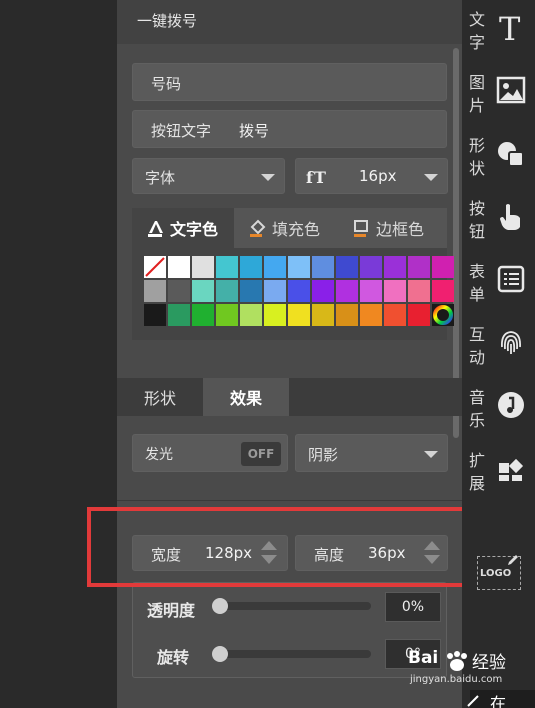  I want to click on shadow-label: 阴影, so click(323, 455).